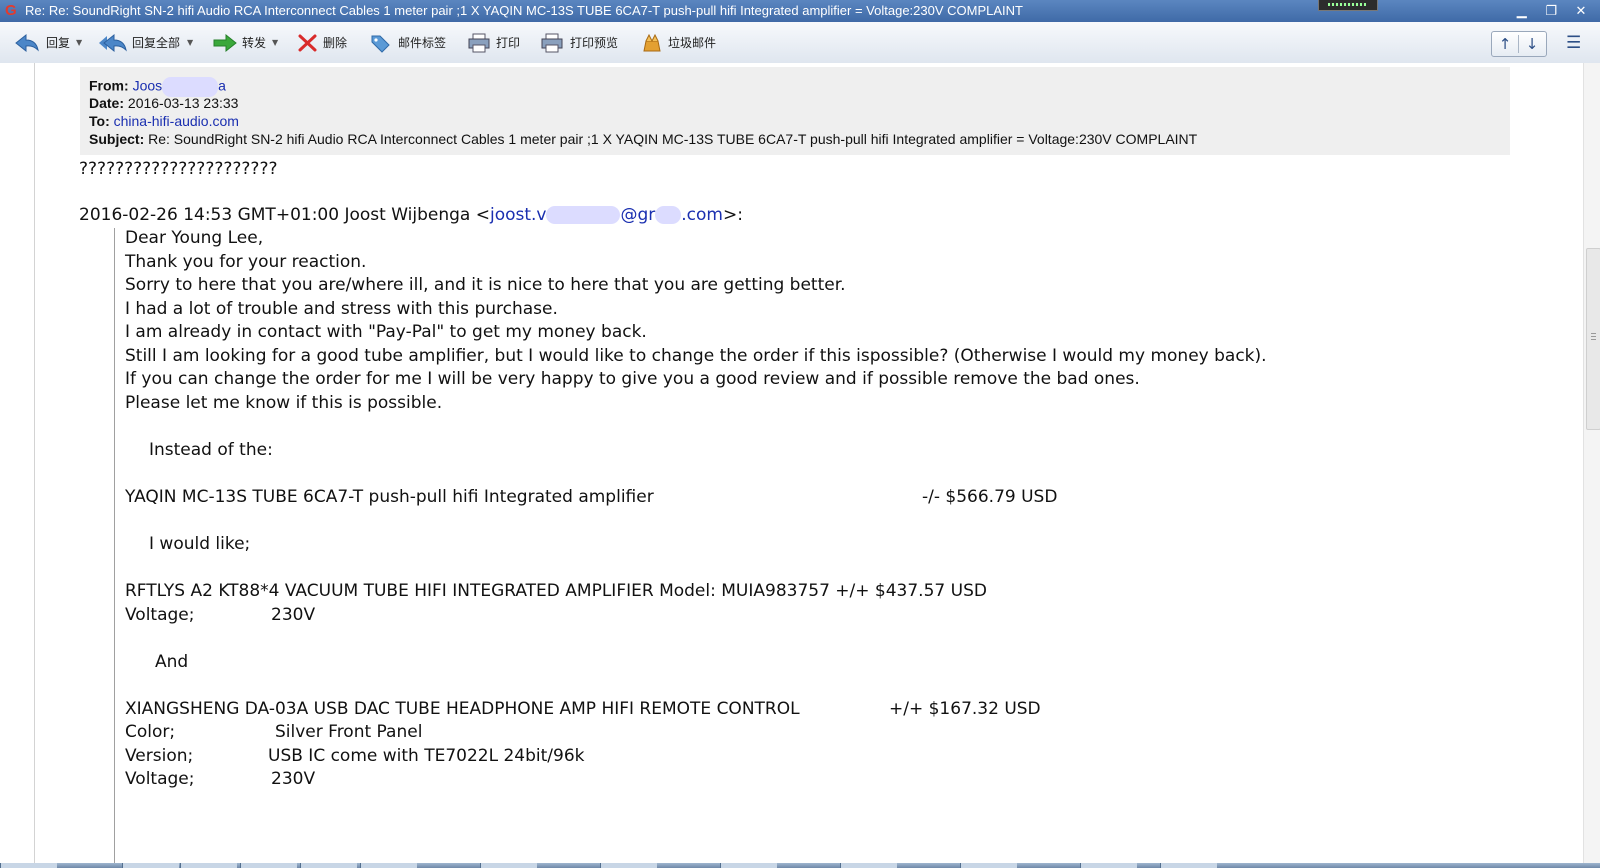  Describe the element at coordinates (79, 43) in the screenshot. I see `reply-dropdown-icon: ▼` at that location.